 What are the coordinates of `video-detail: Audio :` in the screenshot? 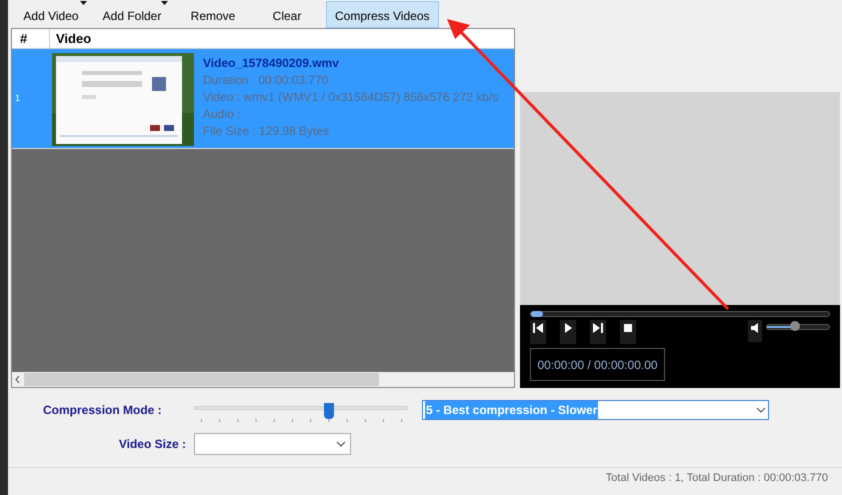 It's located at (222, 114).